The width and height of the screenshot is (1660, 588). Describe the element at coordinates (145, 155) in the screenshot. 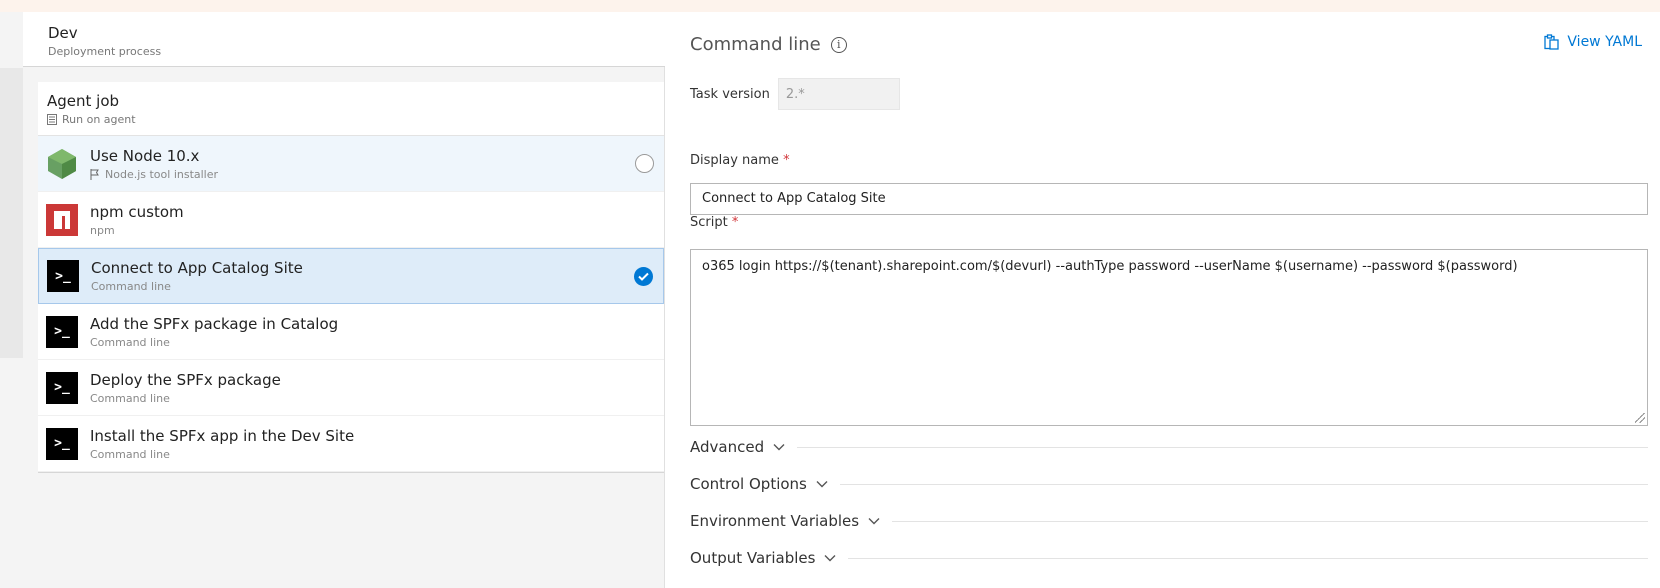

I see `task-name: Use Node 10.x` at that location.